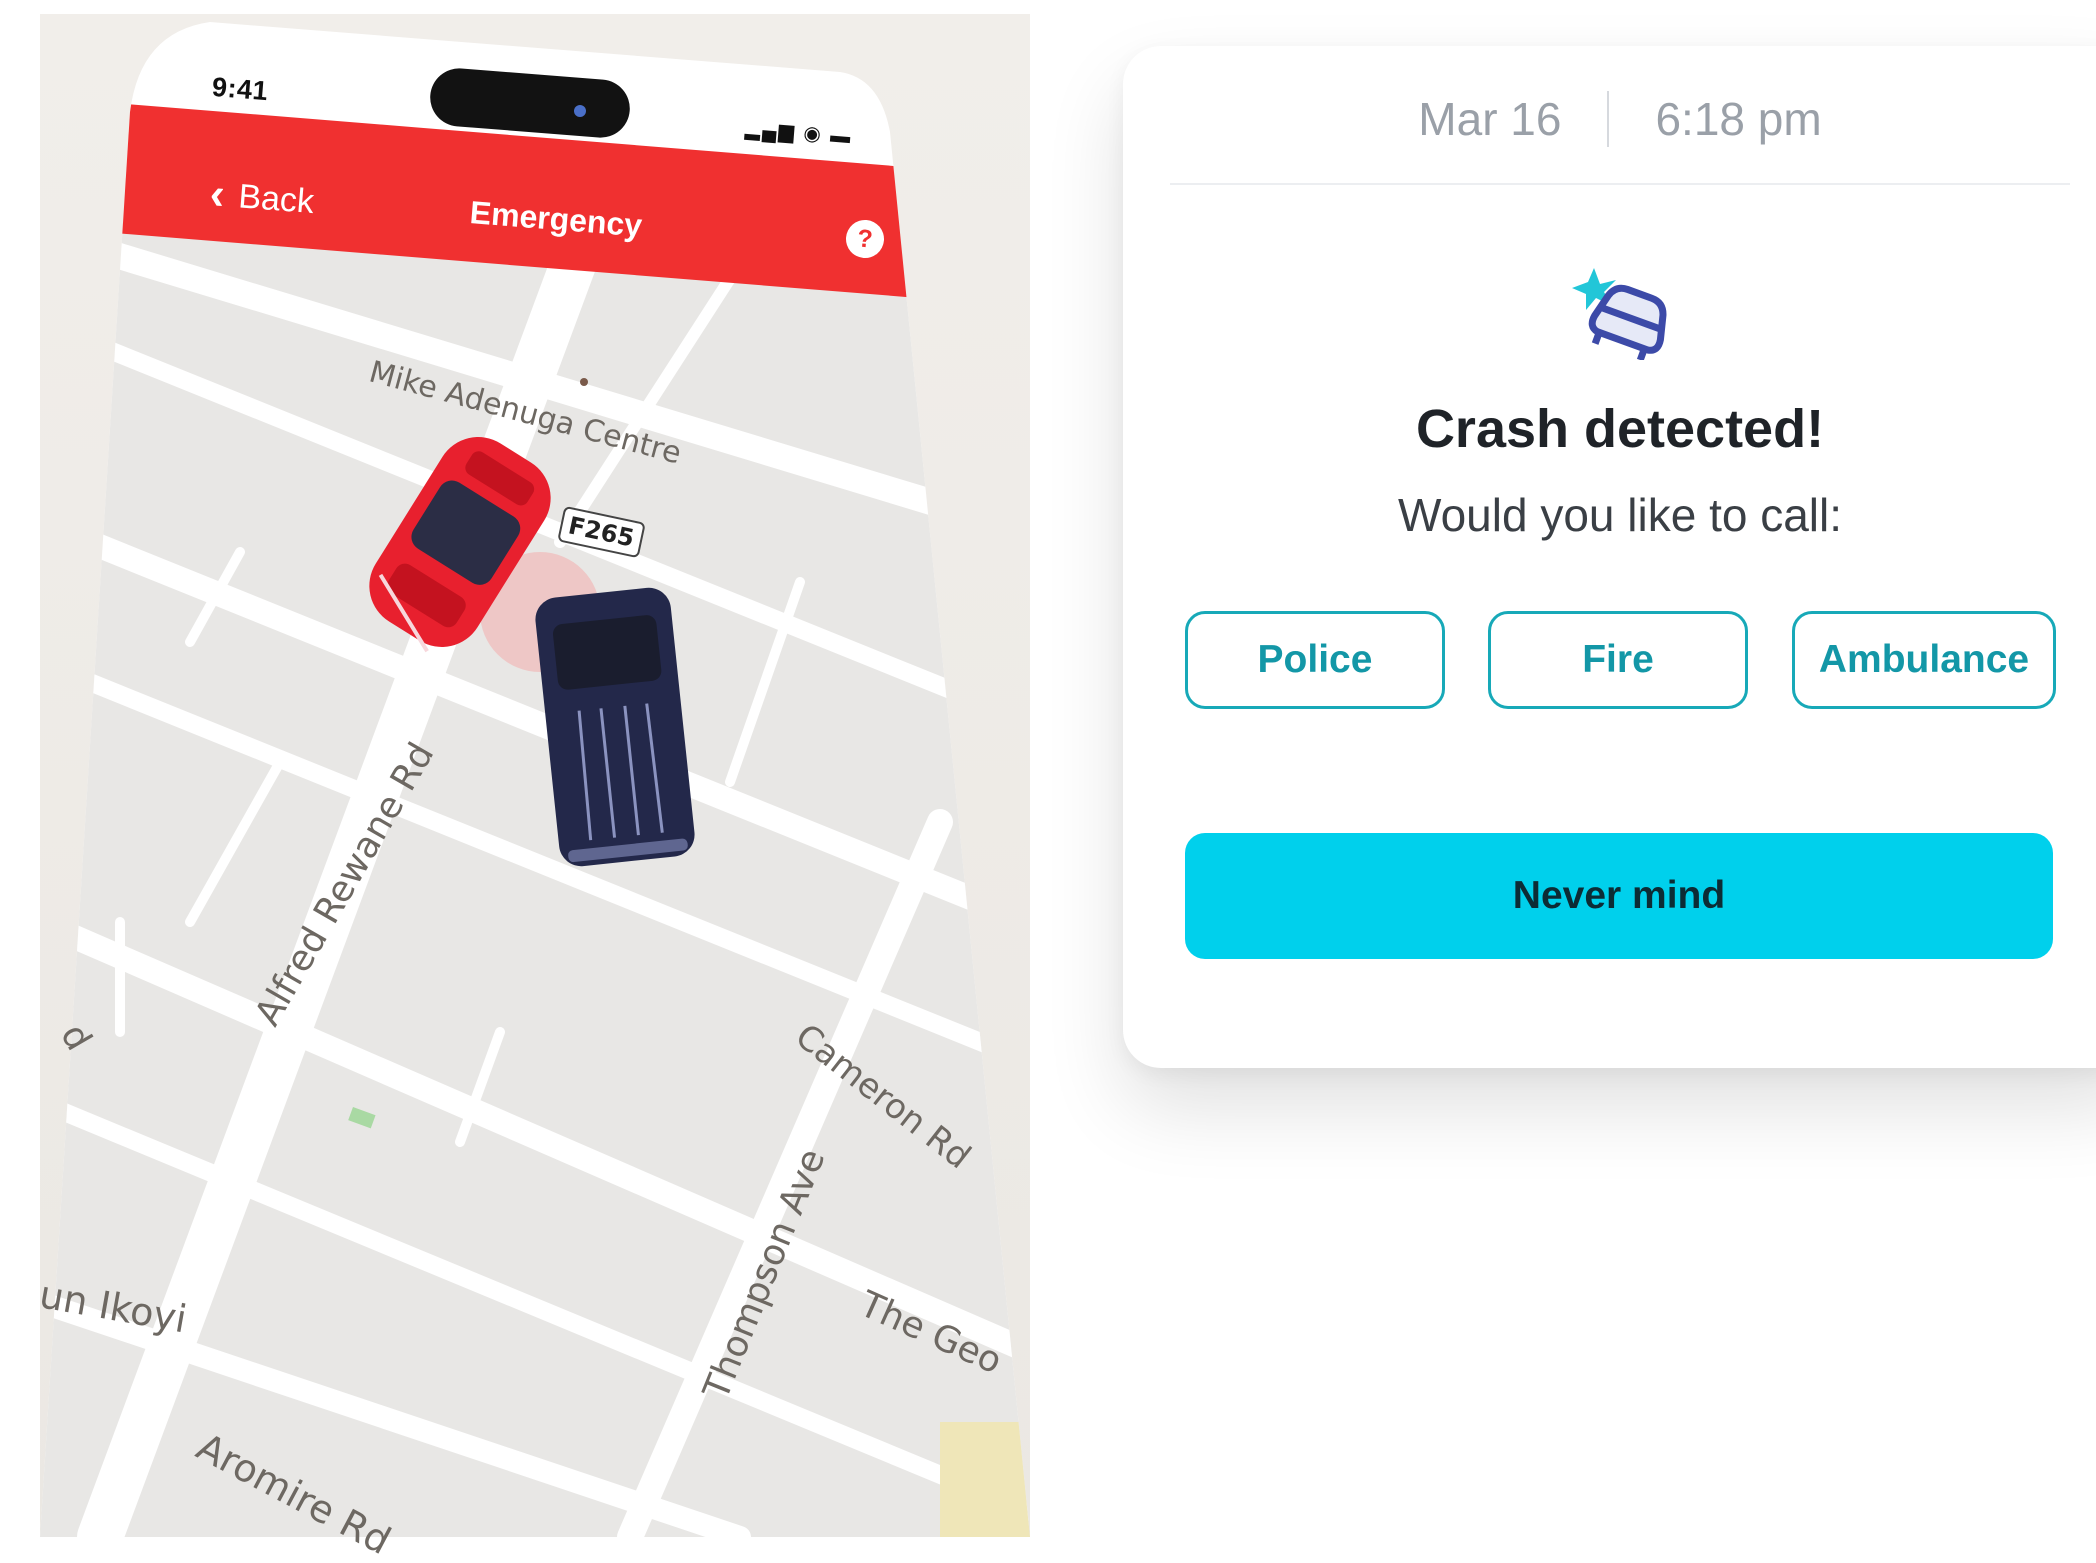 This screenshot has height=1563, width=2096. What do you see at coordinates (1619, 314) in the screenshot?
I see `car-crash-icon` at bounding box center [1619, 314].